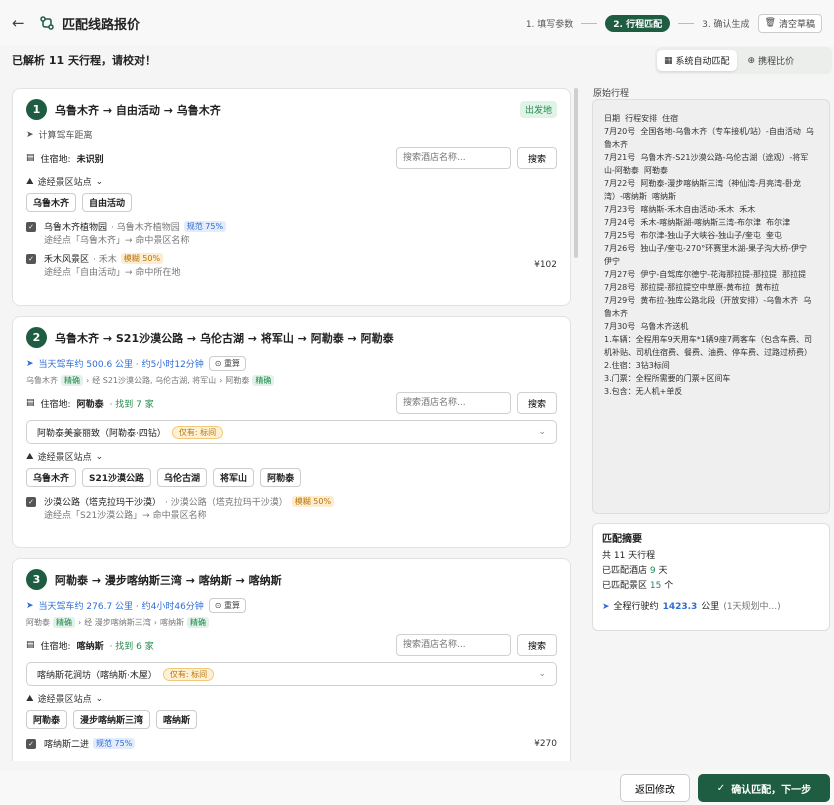 The height and width of the screenshot is (805, 834). What do you see at coordinates (76, 228) in the screenshot?
I see `poi-name: 乌鲁木齐植物园` at bounding box center [76, 228].